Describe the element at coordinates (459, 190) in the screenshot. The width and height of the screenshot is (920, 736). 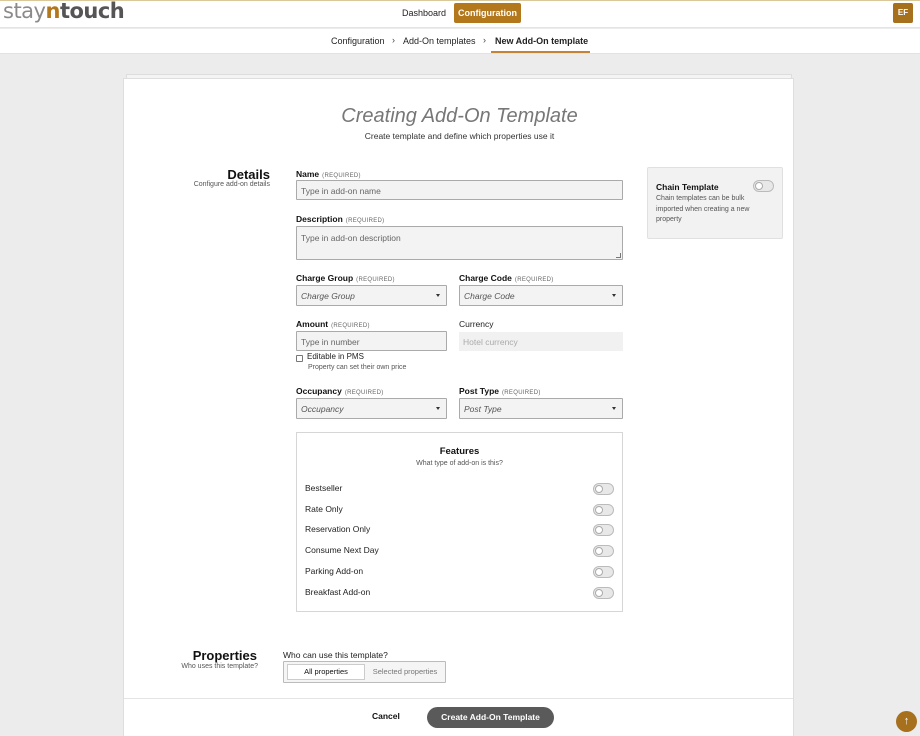
I see `name-input: Type in add-on name` at that location.